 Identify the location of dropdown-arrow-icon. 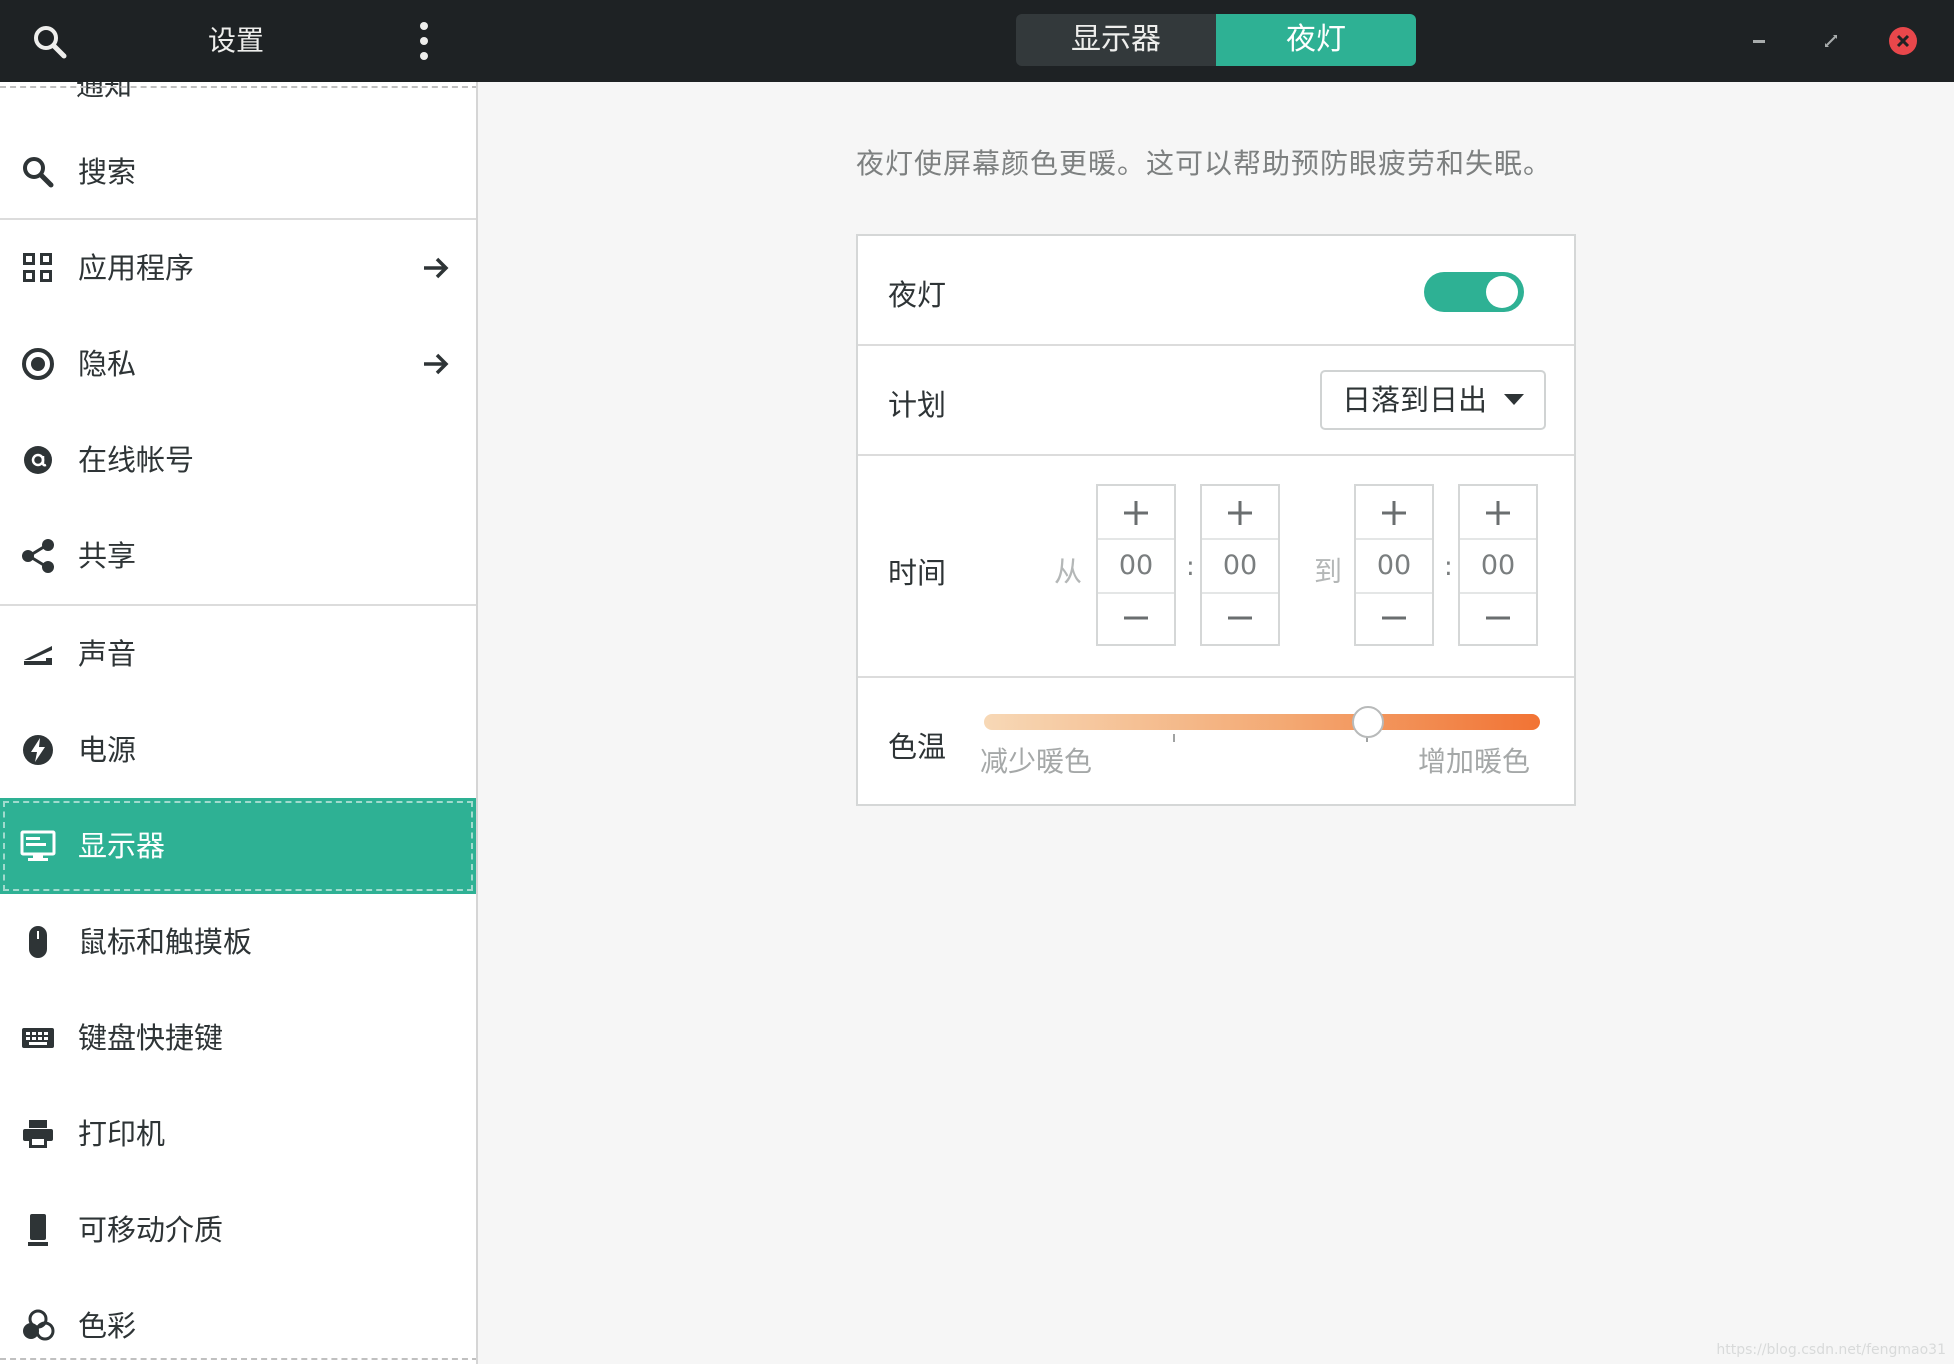
(1514, 399).